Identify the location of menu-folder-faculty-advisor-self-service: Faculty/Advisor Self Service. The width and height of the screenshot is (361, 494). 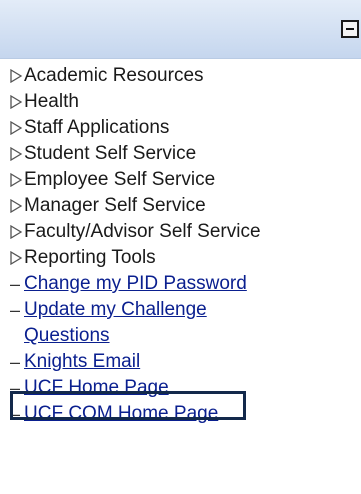
(180, 232).